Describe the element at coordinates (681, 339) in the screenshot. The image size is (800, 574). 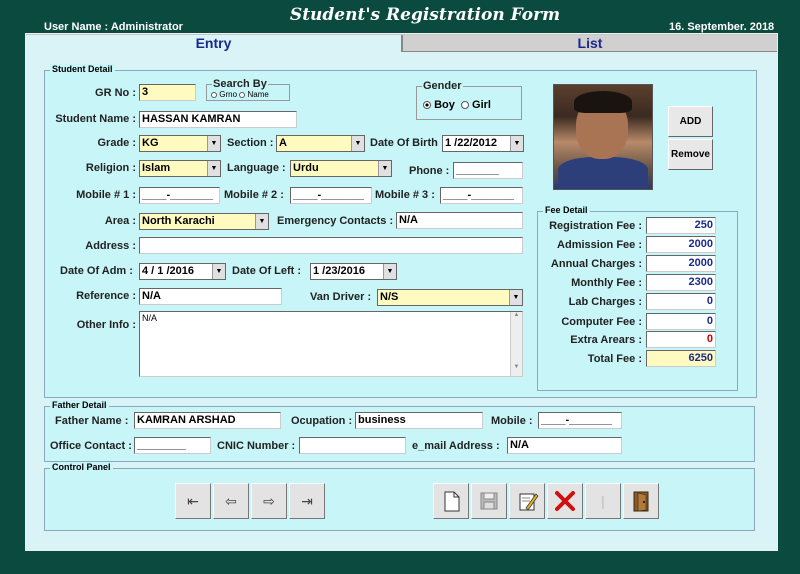
I see `fee-value-extra: 0` at that location.